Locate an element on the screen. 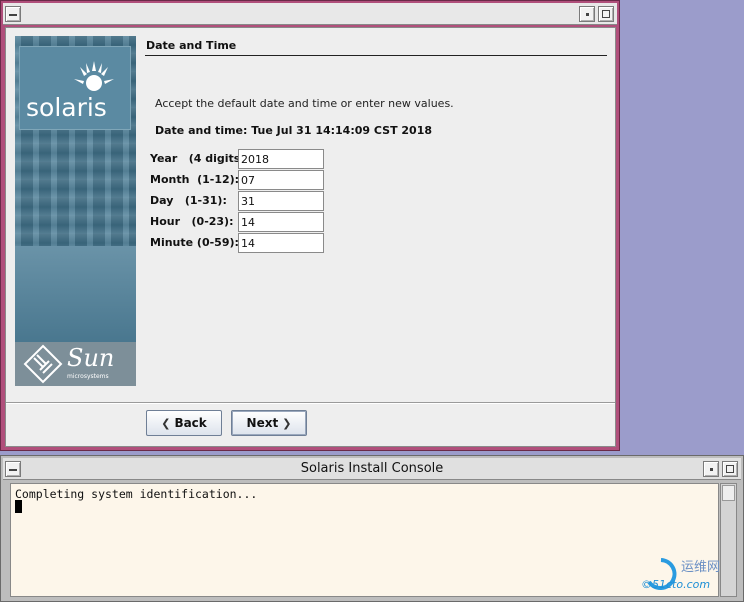  back-arrow-icon: ❮ is located at coordinates (166, 423).